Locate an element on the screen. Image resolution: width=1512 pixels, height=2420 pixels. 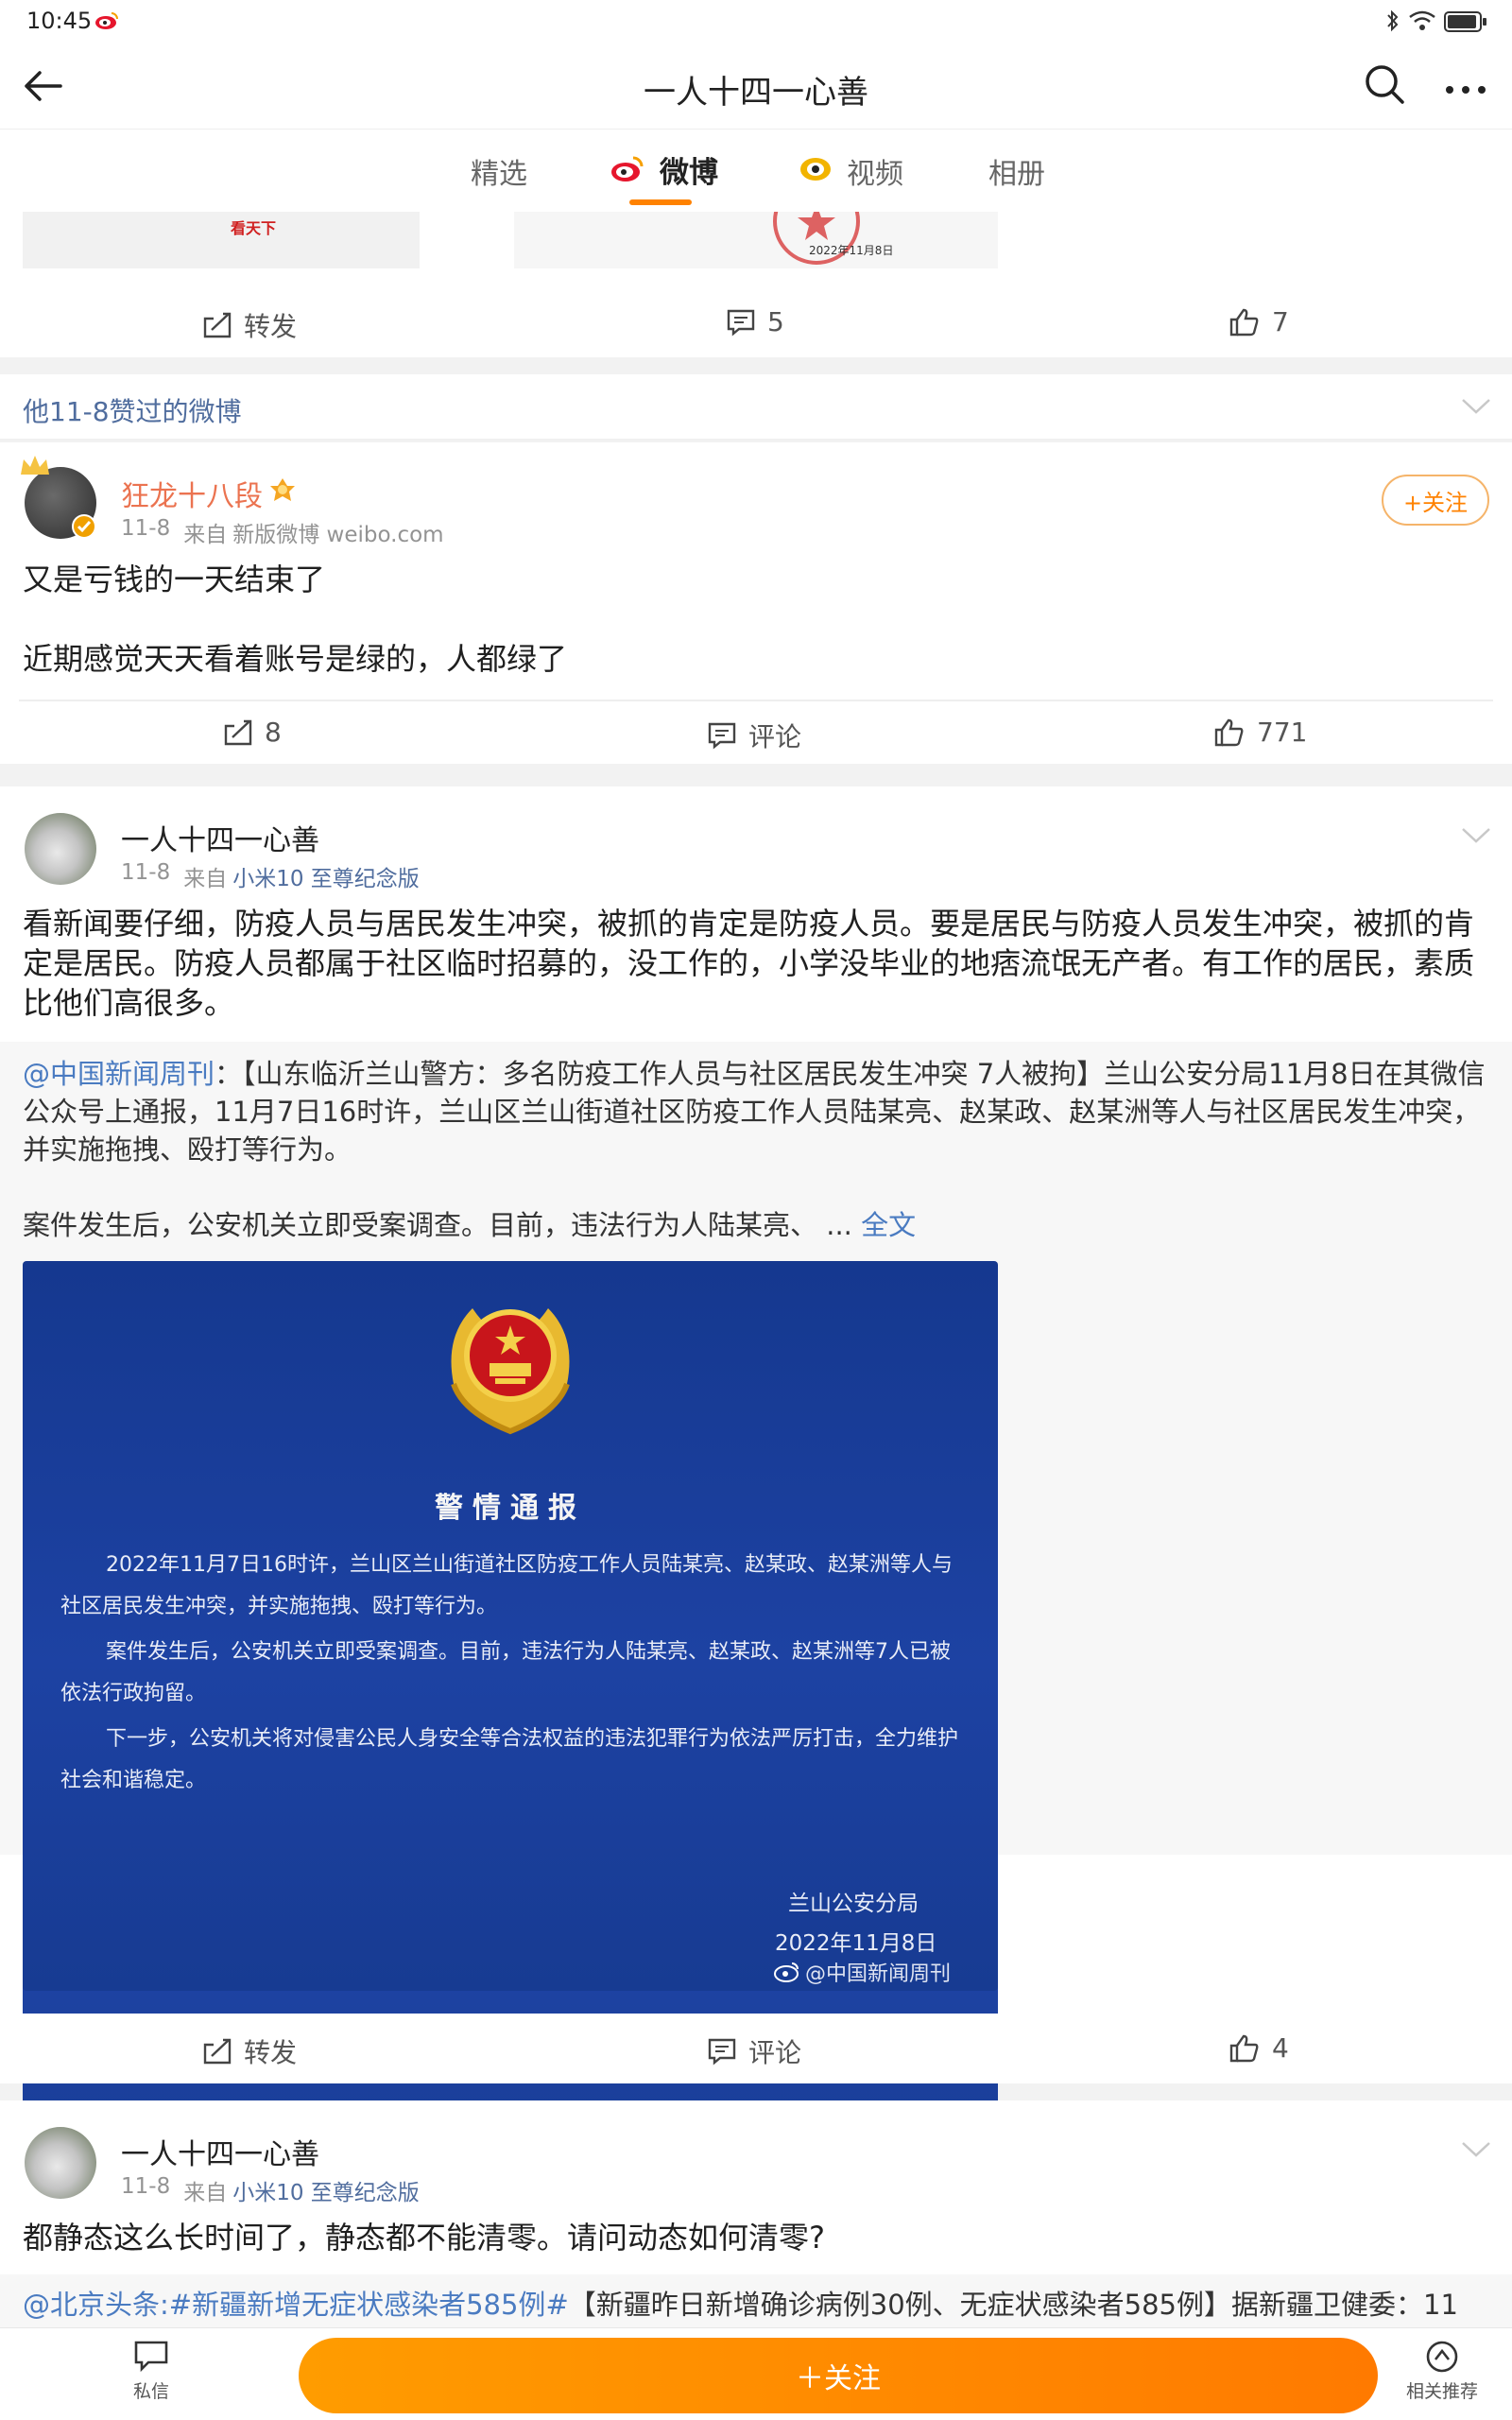
comment-button: 5 is located at coordinates (755, 321).